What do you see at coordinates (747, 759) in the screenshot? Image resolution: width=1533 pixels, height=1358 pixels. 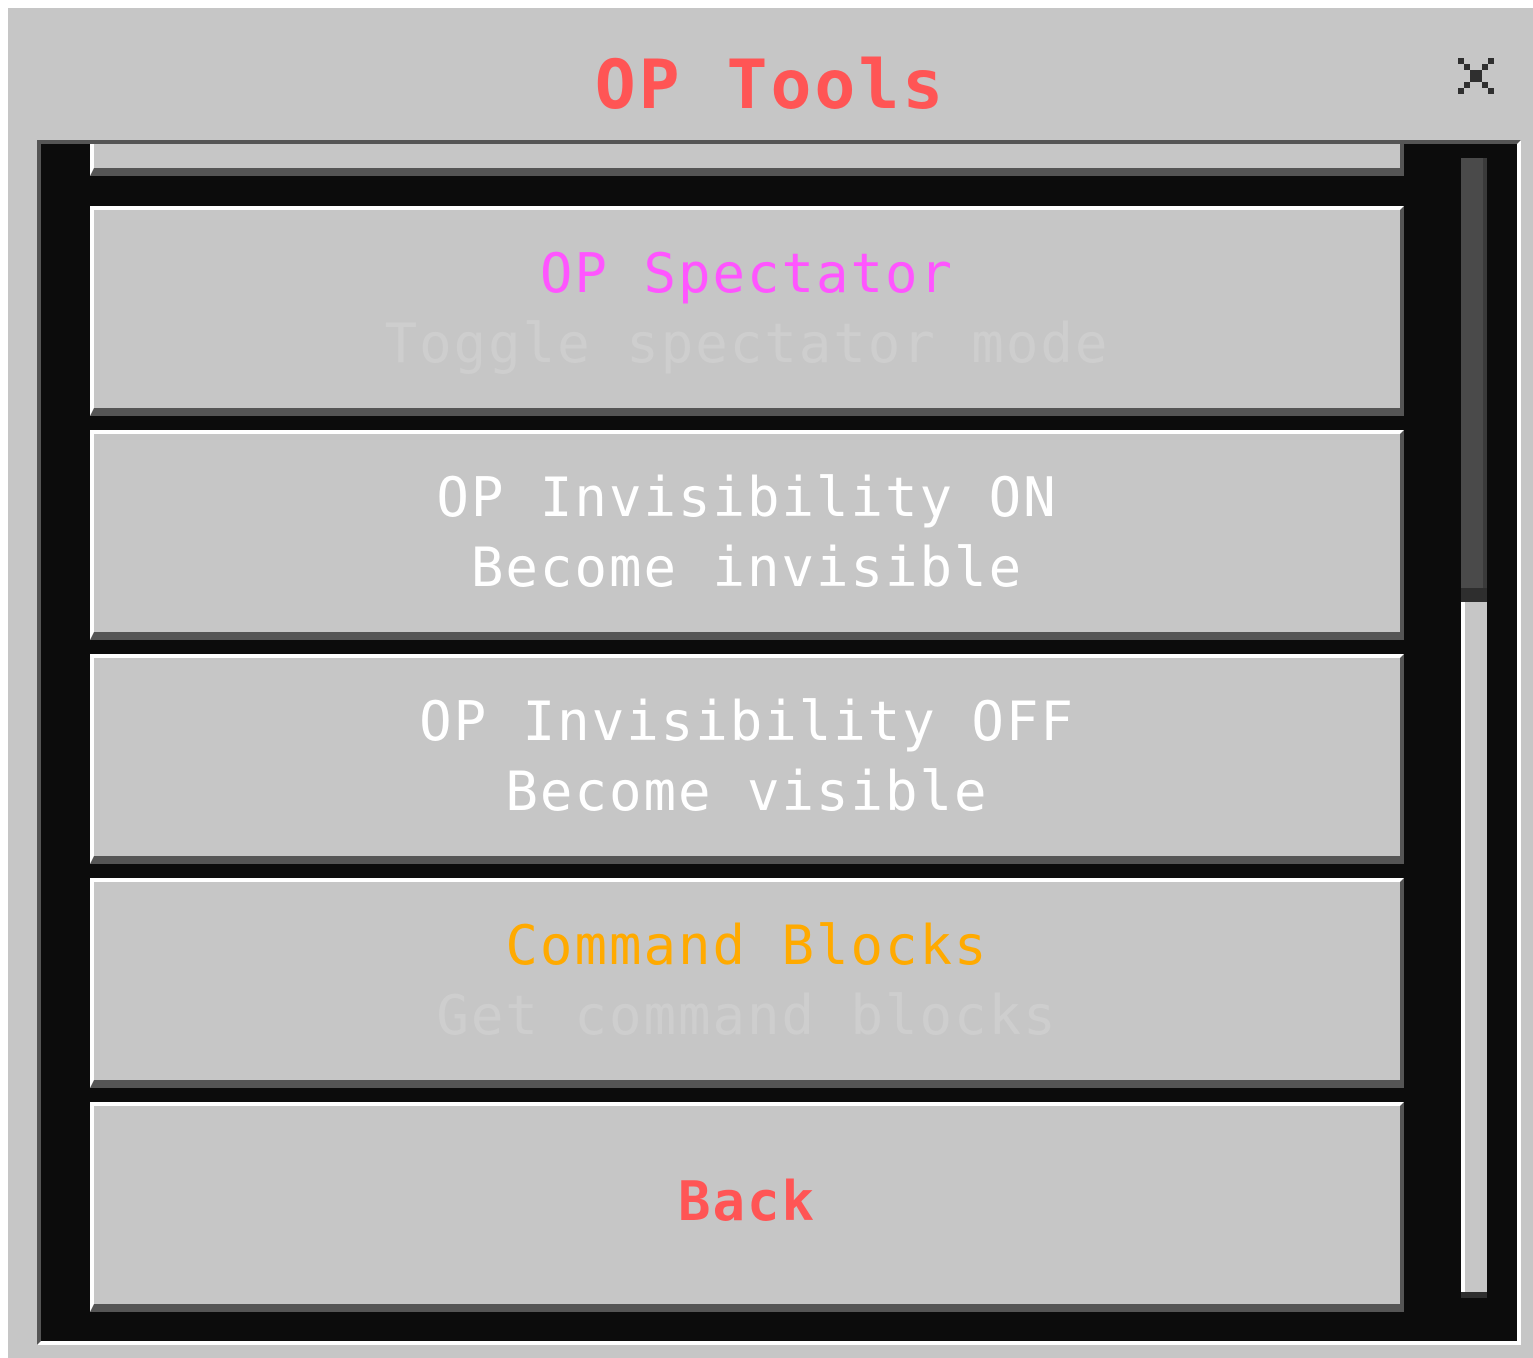 I see `op-invisibility-off-button: OP Invisibility OFF Become visible` at bounding box center [747, 759].